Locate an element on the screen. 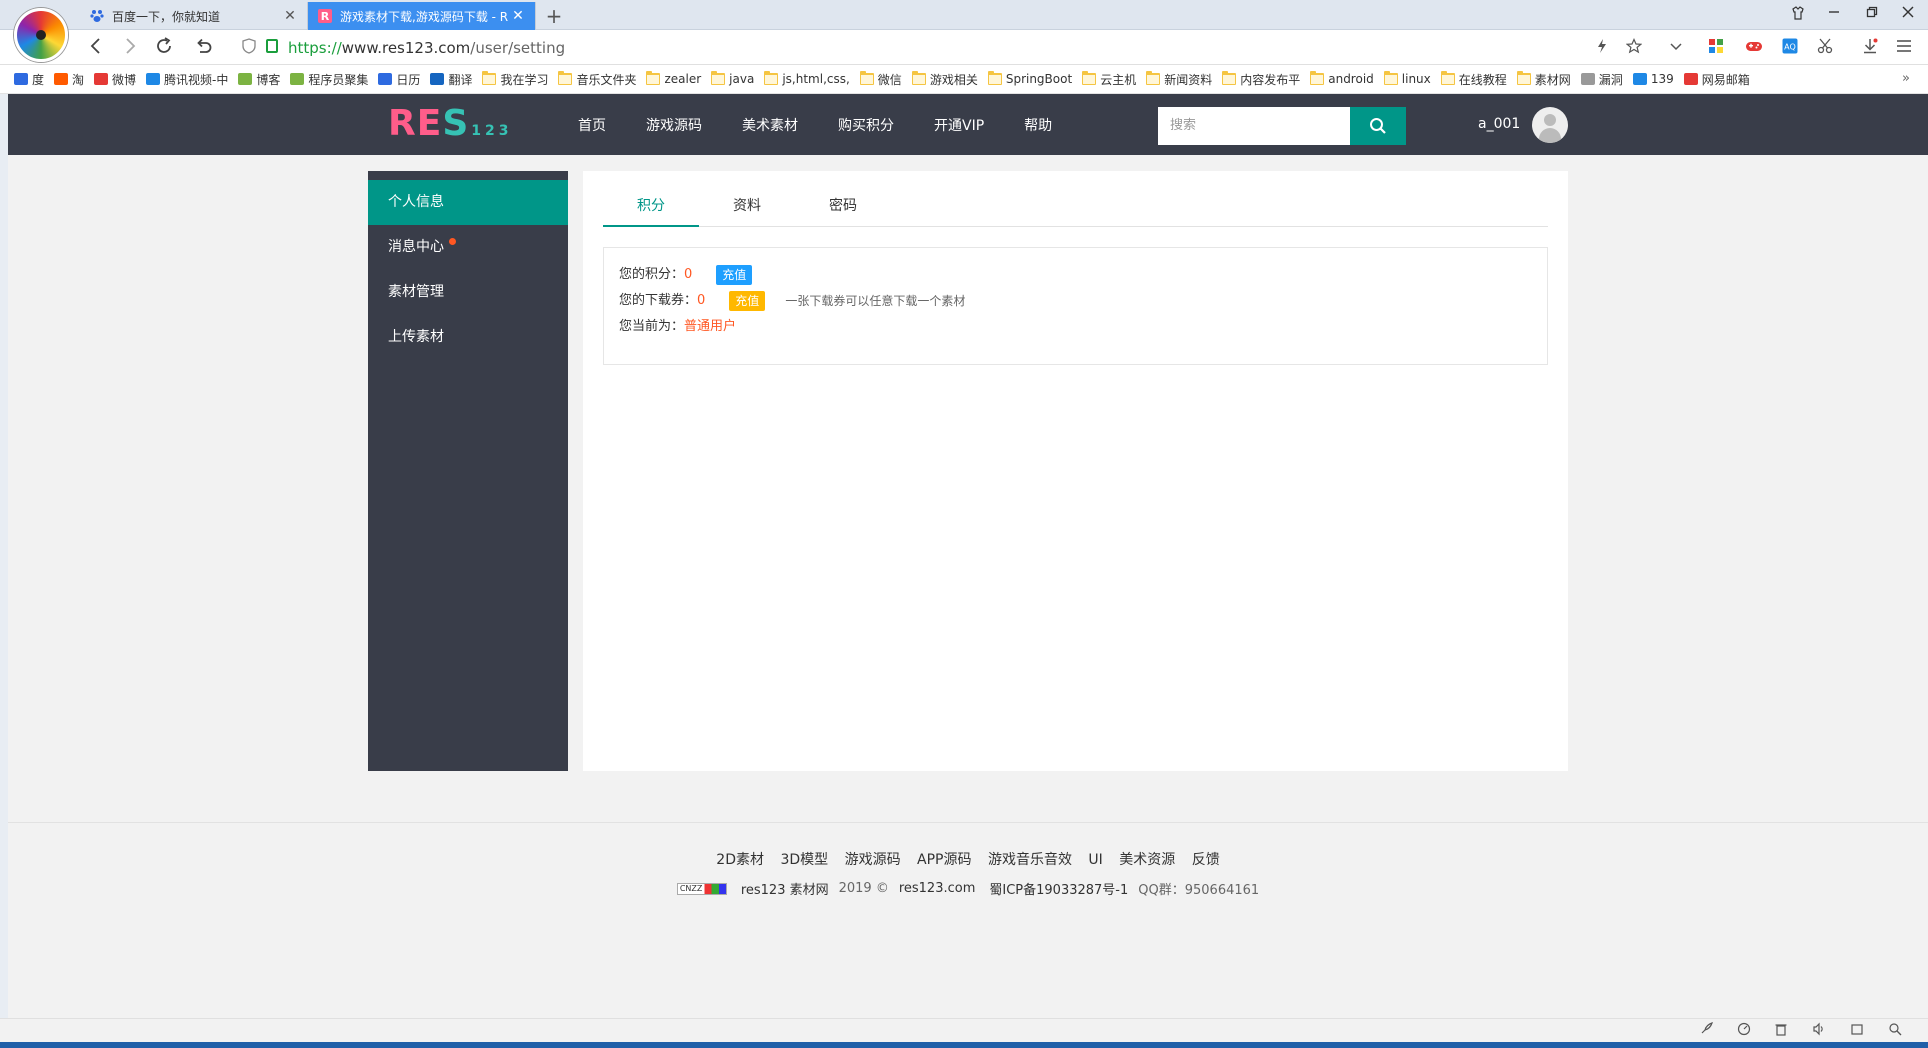 The width and height of the screenshot is (1928, 1048). bookmark-item: 微信 is located at coordinates (880, 79).